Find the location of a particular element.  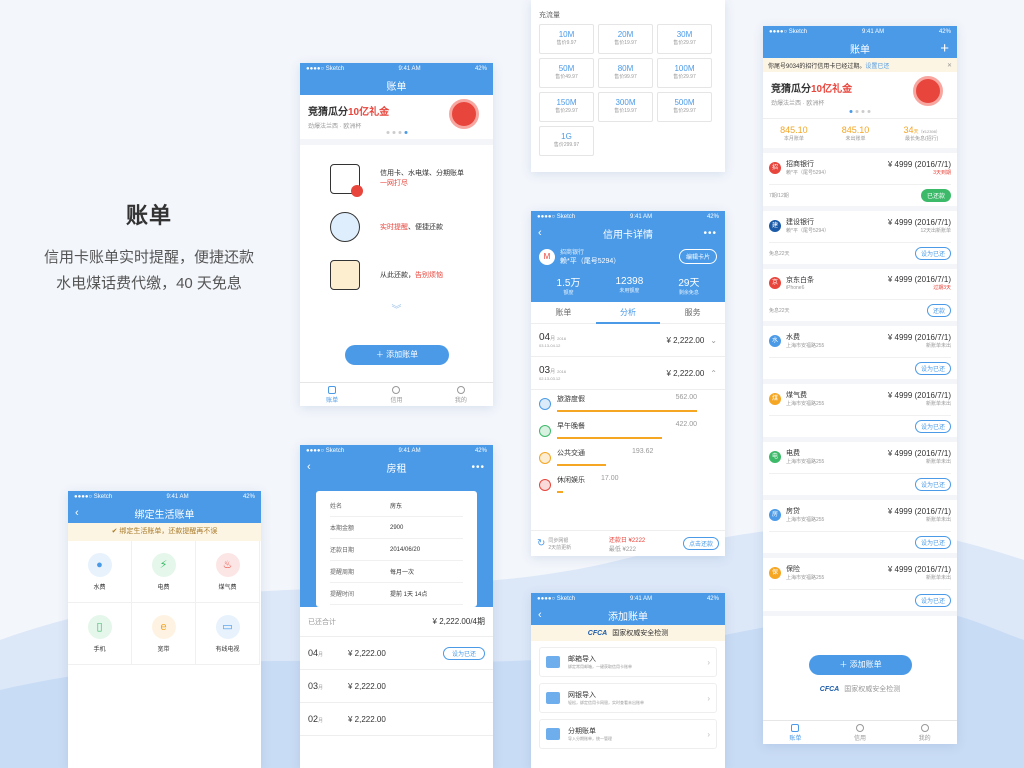

import-option: 邮箱导入 绑定常用邮箱，一键获取信用卡账单 › is located at coordinates (628, 662).